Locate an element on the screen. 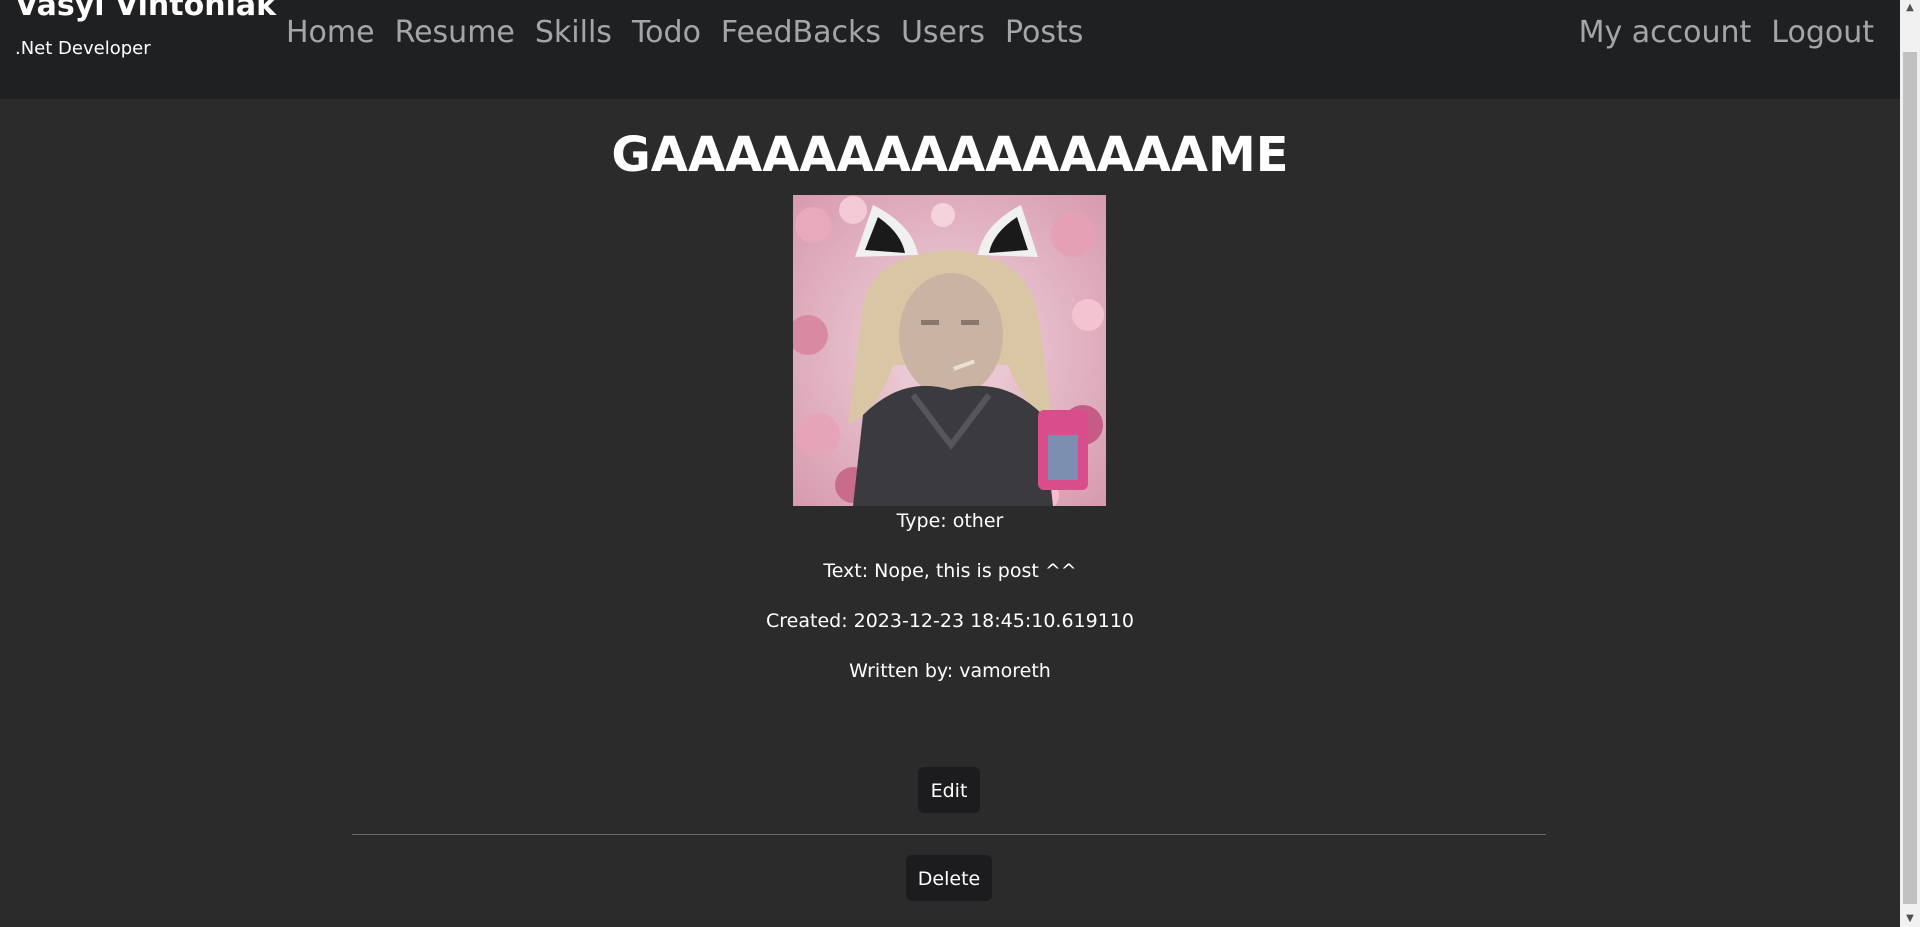 The height and width of the screenshot is (927, 1920). post-created: Created: 2023-12-23 18:45:10.619110 is located at coordinates (950, 621).